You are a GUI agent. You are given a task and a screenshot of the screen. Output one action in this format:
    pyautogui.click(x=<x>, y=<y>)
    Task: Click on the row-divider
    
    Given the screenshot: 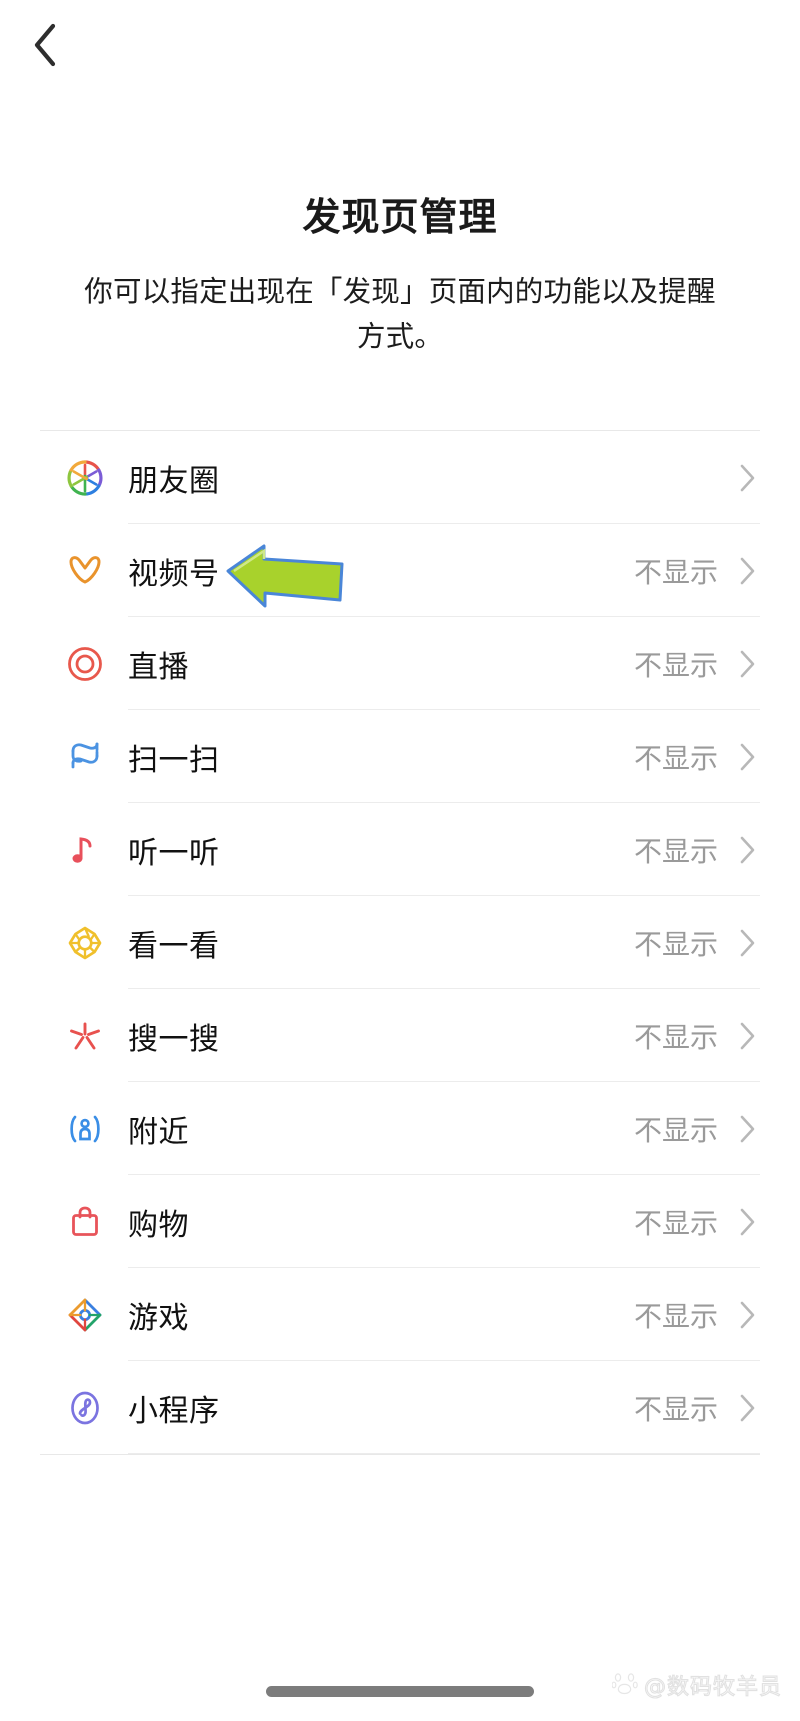 What is the action you would take?
    pyautogui.click(x=444, y=1453)
    